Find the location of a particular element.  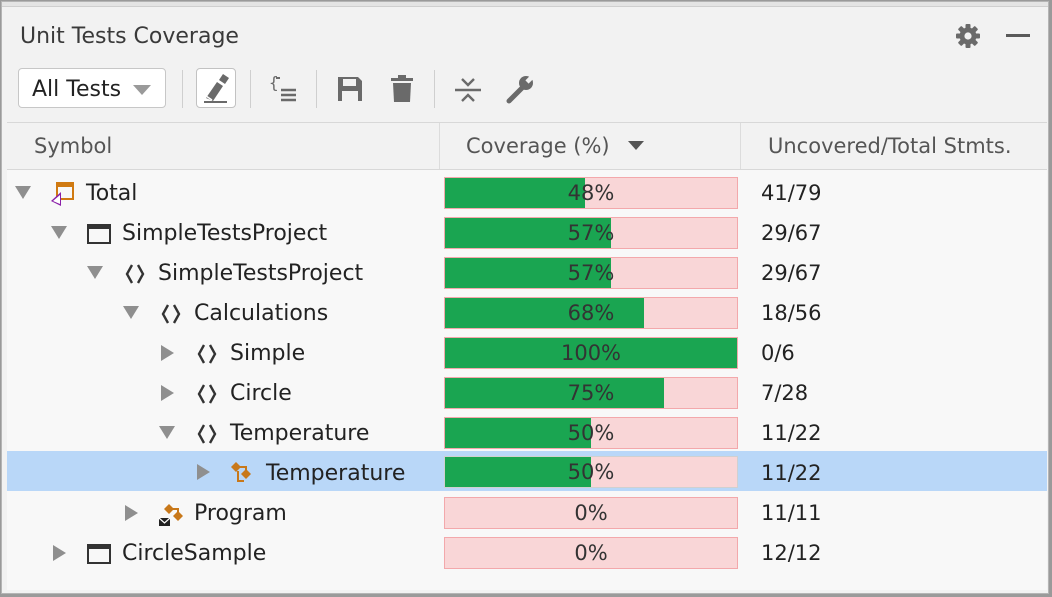

window-top-border is located at coordinates (525, 4).